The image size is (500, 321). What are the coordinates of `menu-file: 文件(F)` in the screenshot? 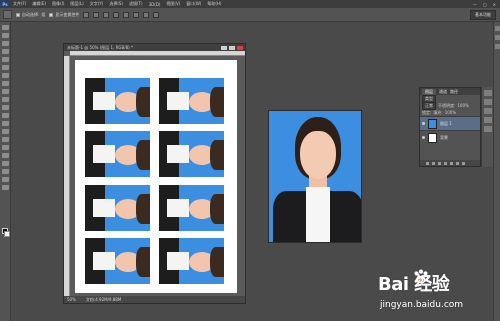 It's located at (19, 4).